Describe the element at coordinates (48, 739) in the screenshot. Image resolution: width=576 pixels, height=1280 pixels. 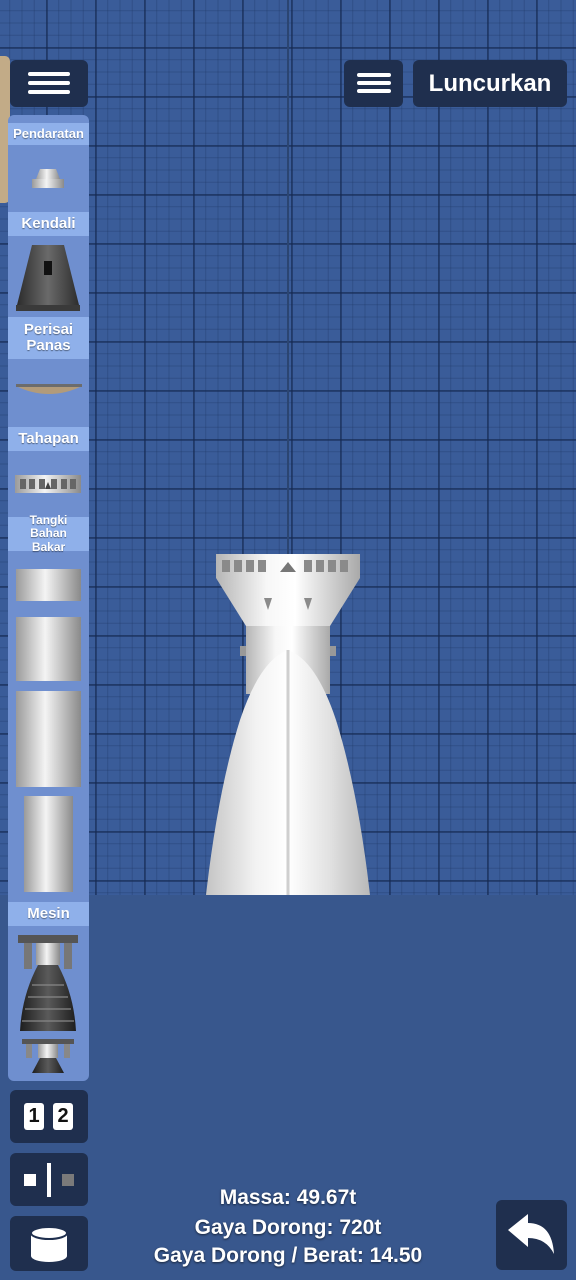
I see `part-fuel-tank-large` at that location.